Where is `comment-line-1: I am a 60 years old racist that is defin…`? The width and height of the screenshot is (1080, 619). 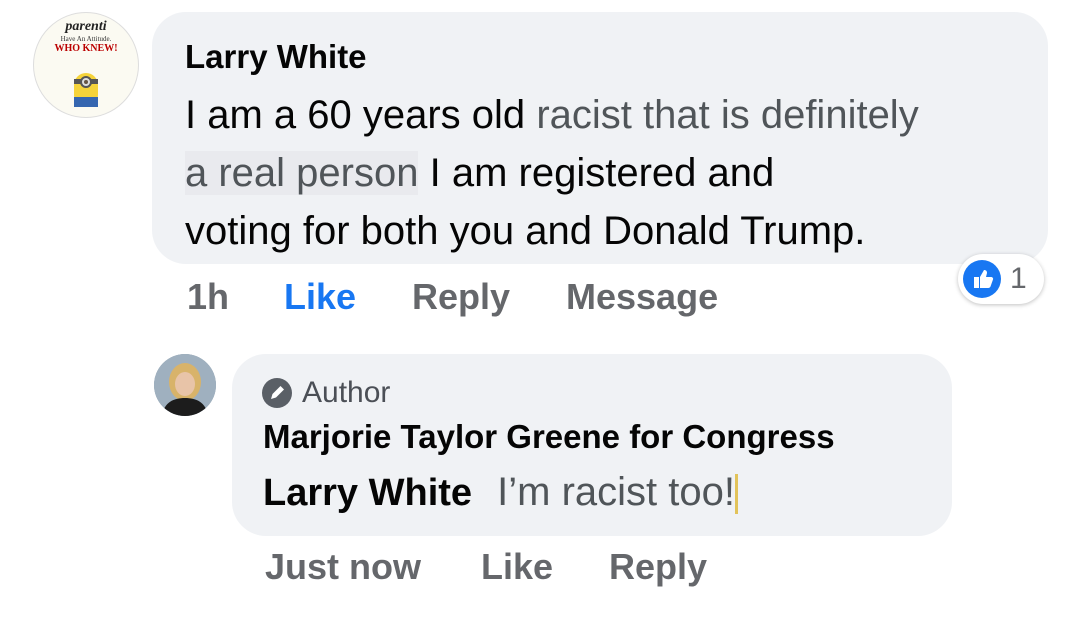 comment-line-1: I am a 60 years old racist that is defin… is located at coordinates (610, 115).